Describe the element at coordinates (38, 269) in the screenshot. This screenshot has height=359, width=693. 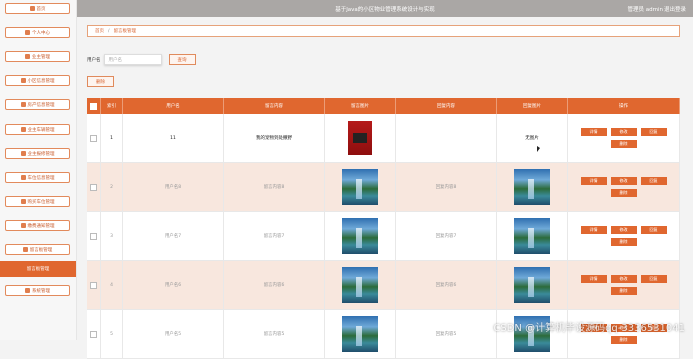
I see `sidebar-subitem-messages: 留言板管理` at that location.